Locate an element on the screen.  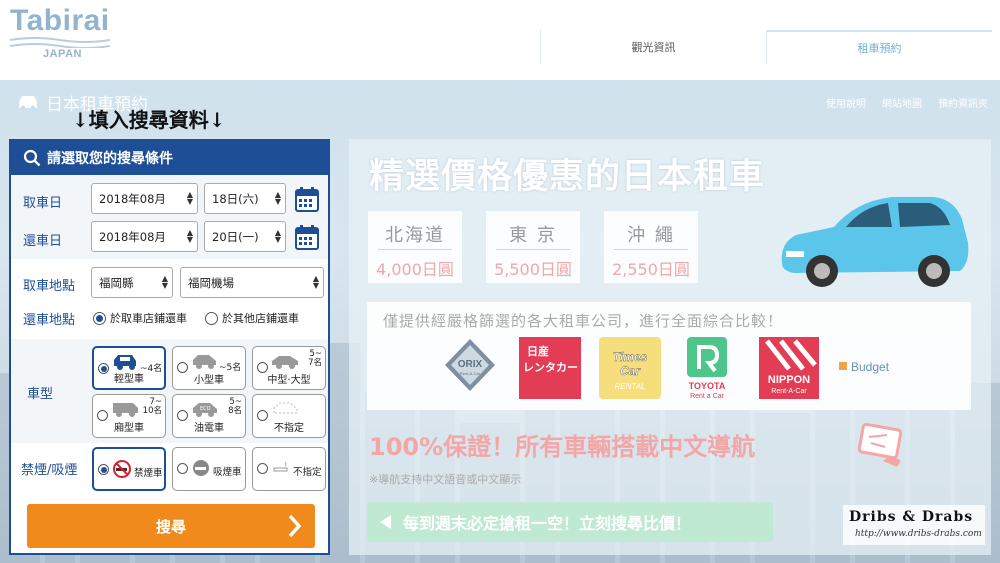
pickup-day-select: 18日(六) ▲ ▼ is located at coordinates (245, 198).